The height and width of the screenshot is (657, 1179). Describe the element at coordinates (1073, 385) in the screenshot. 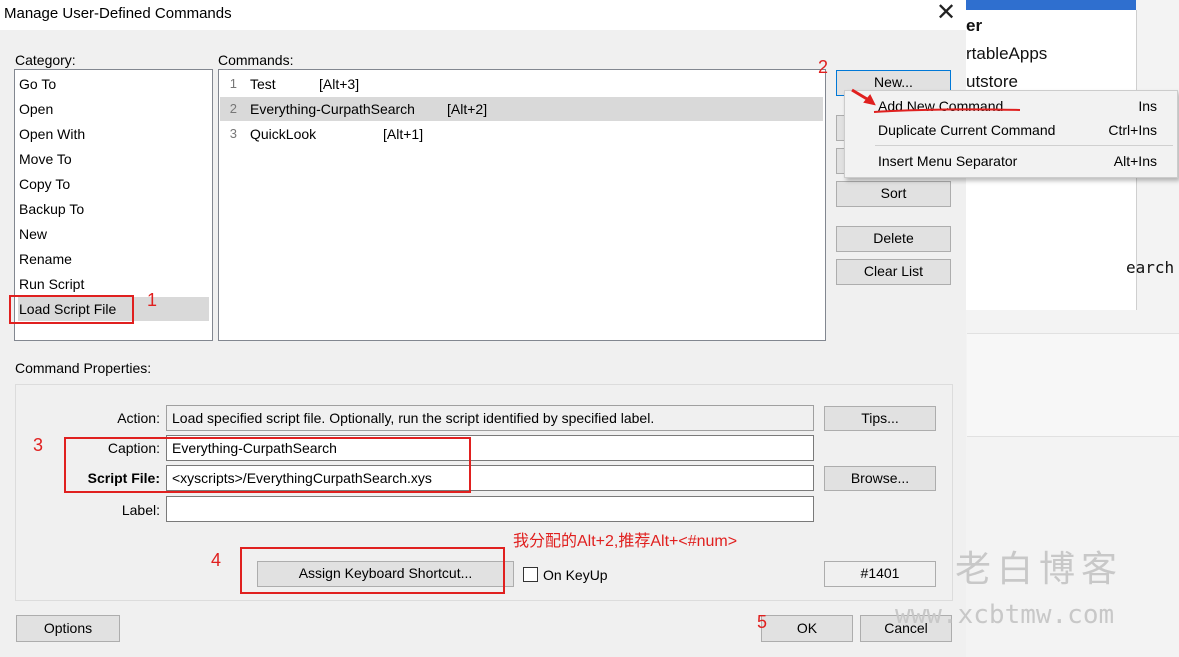

I see `background-app-box` at that location.